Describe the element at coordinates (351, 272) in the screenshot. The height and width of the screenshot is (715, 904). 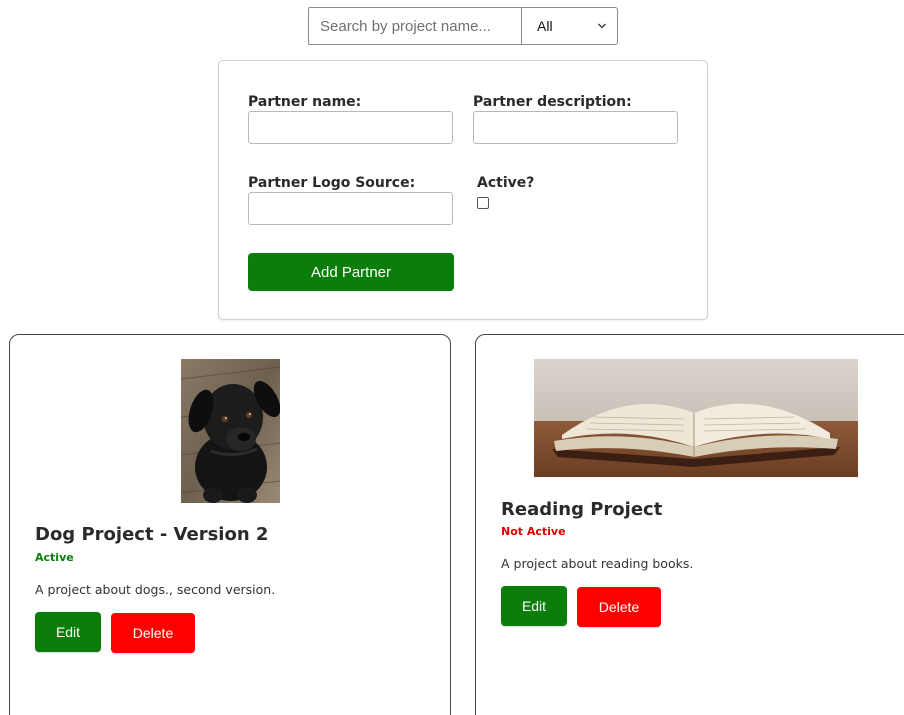
I see `add-partner-button: Add Partner` at that location.